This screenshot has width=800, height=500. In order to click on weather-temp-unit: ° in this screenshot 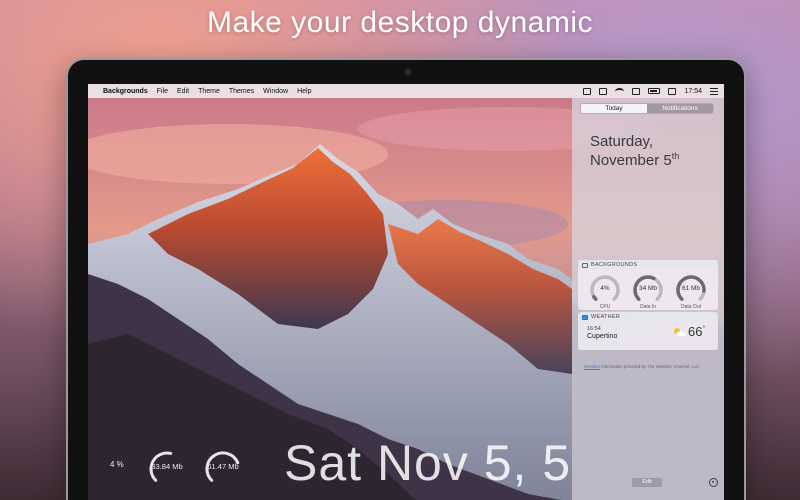, I will do `click(704, 329)`.